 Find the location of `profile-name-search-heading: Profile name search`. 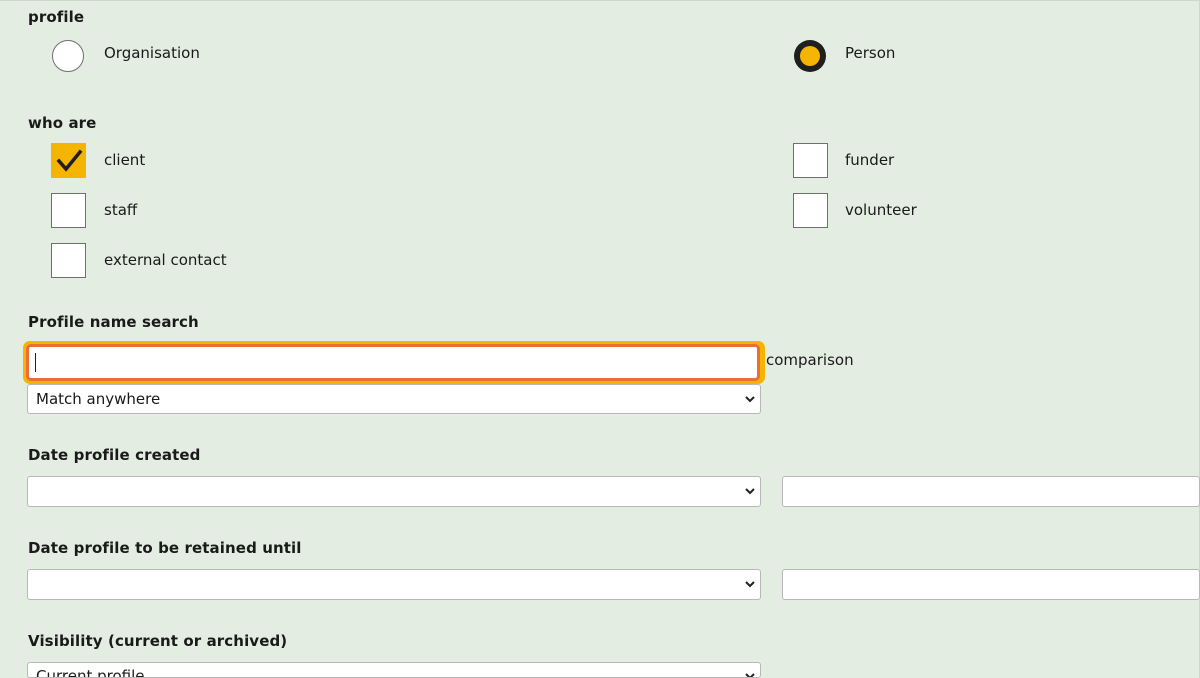

profile-name-search-heading: Profile name search is located at coordinates (113, 322).